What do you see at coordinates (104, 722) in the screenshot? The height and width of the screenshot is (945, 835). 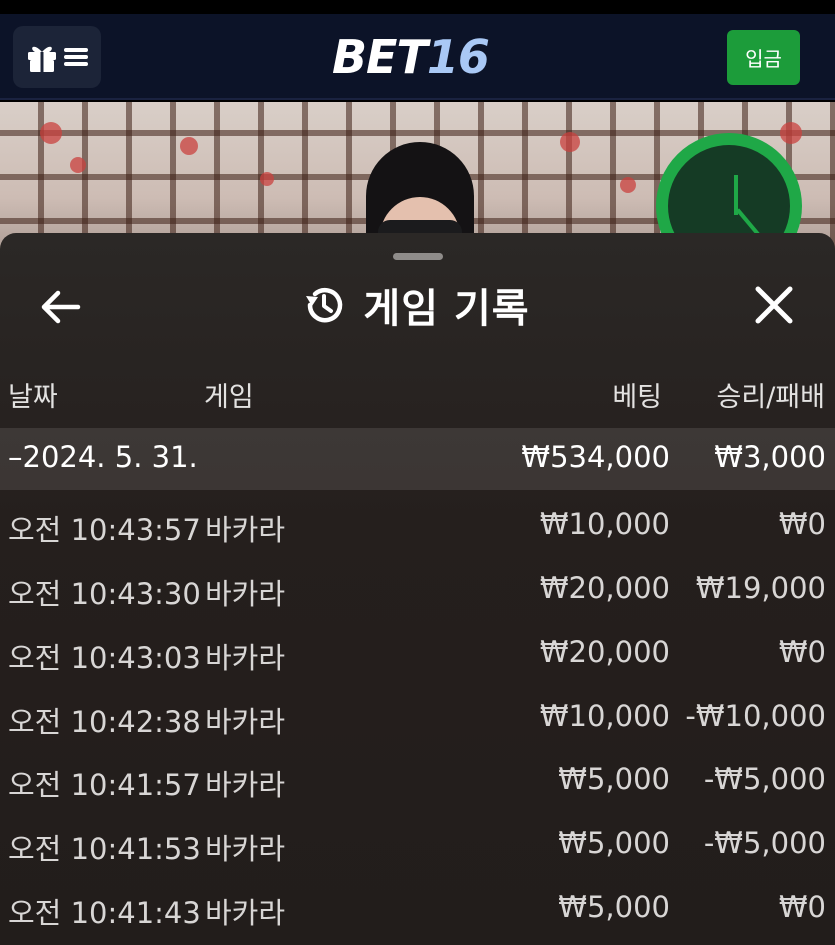 I see `row-time: 오전 10:42:38` at bounding box center [104, 722].